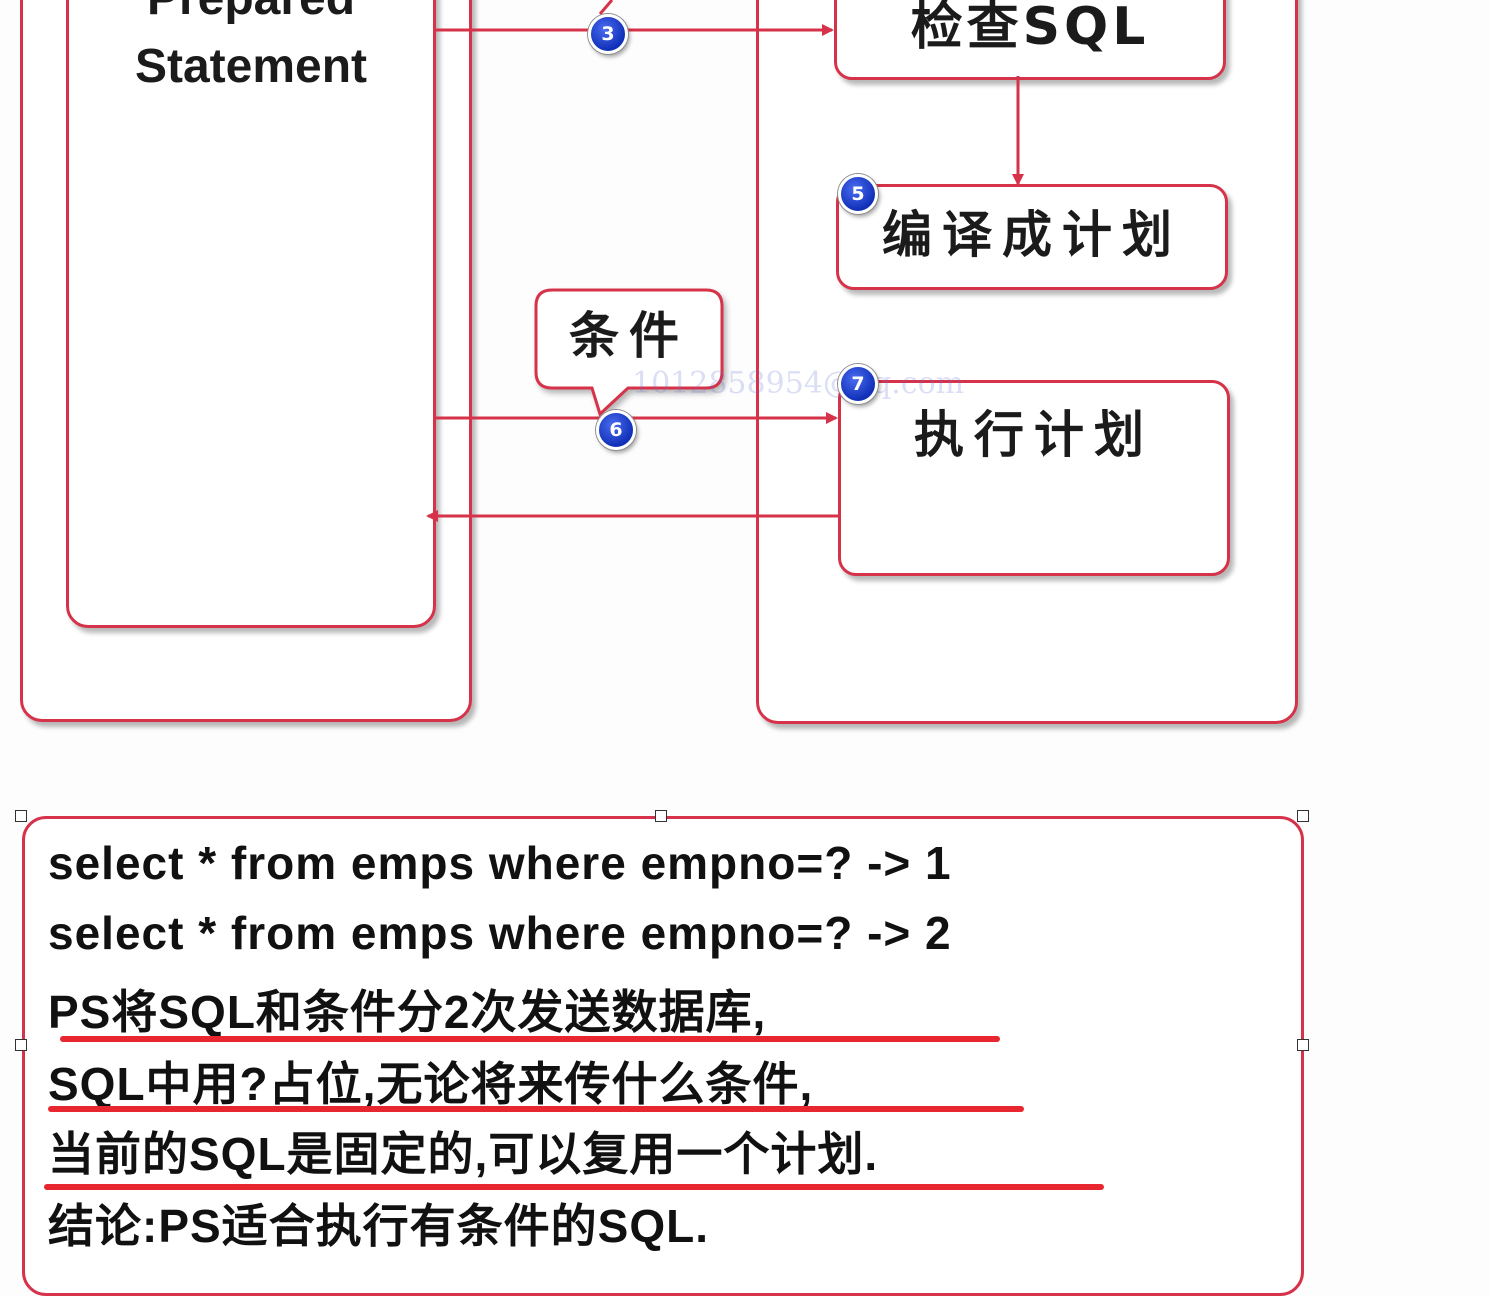  I want to click on note-line-3: PS将SQL和条件分2次发送数据库,, so click(407, 1012).